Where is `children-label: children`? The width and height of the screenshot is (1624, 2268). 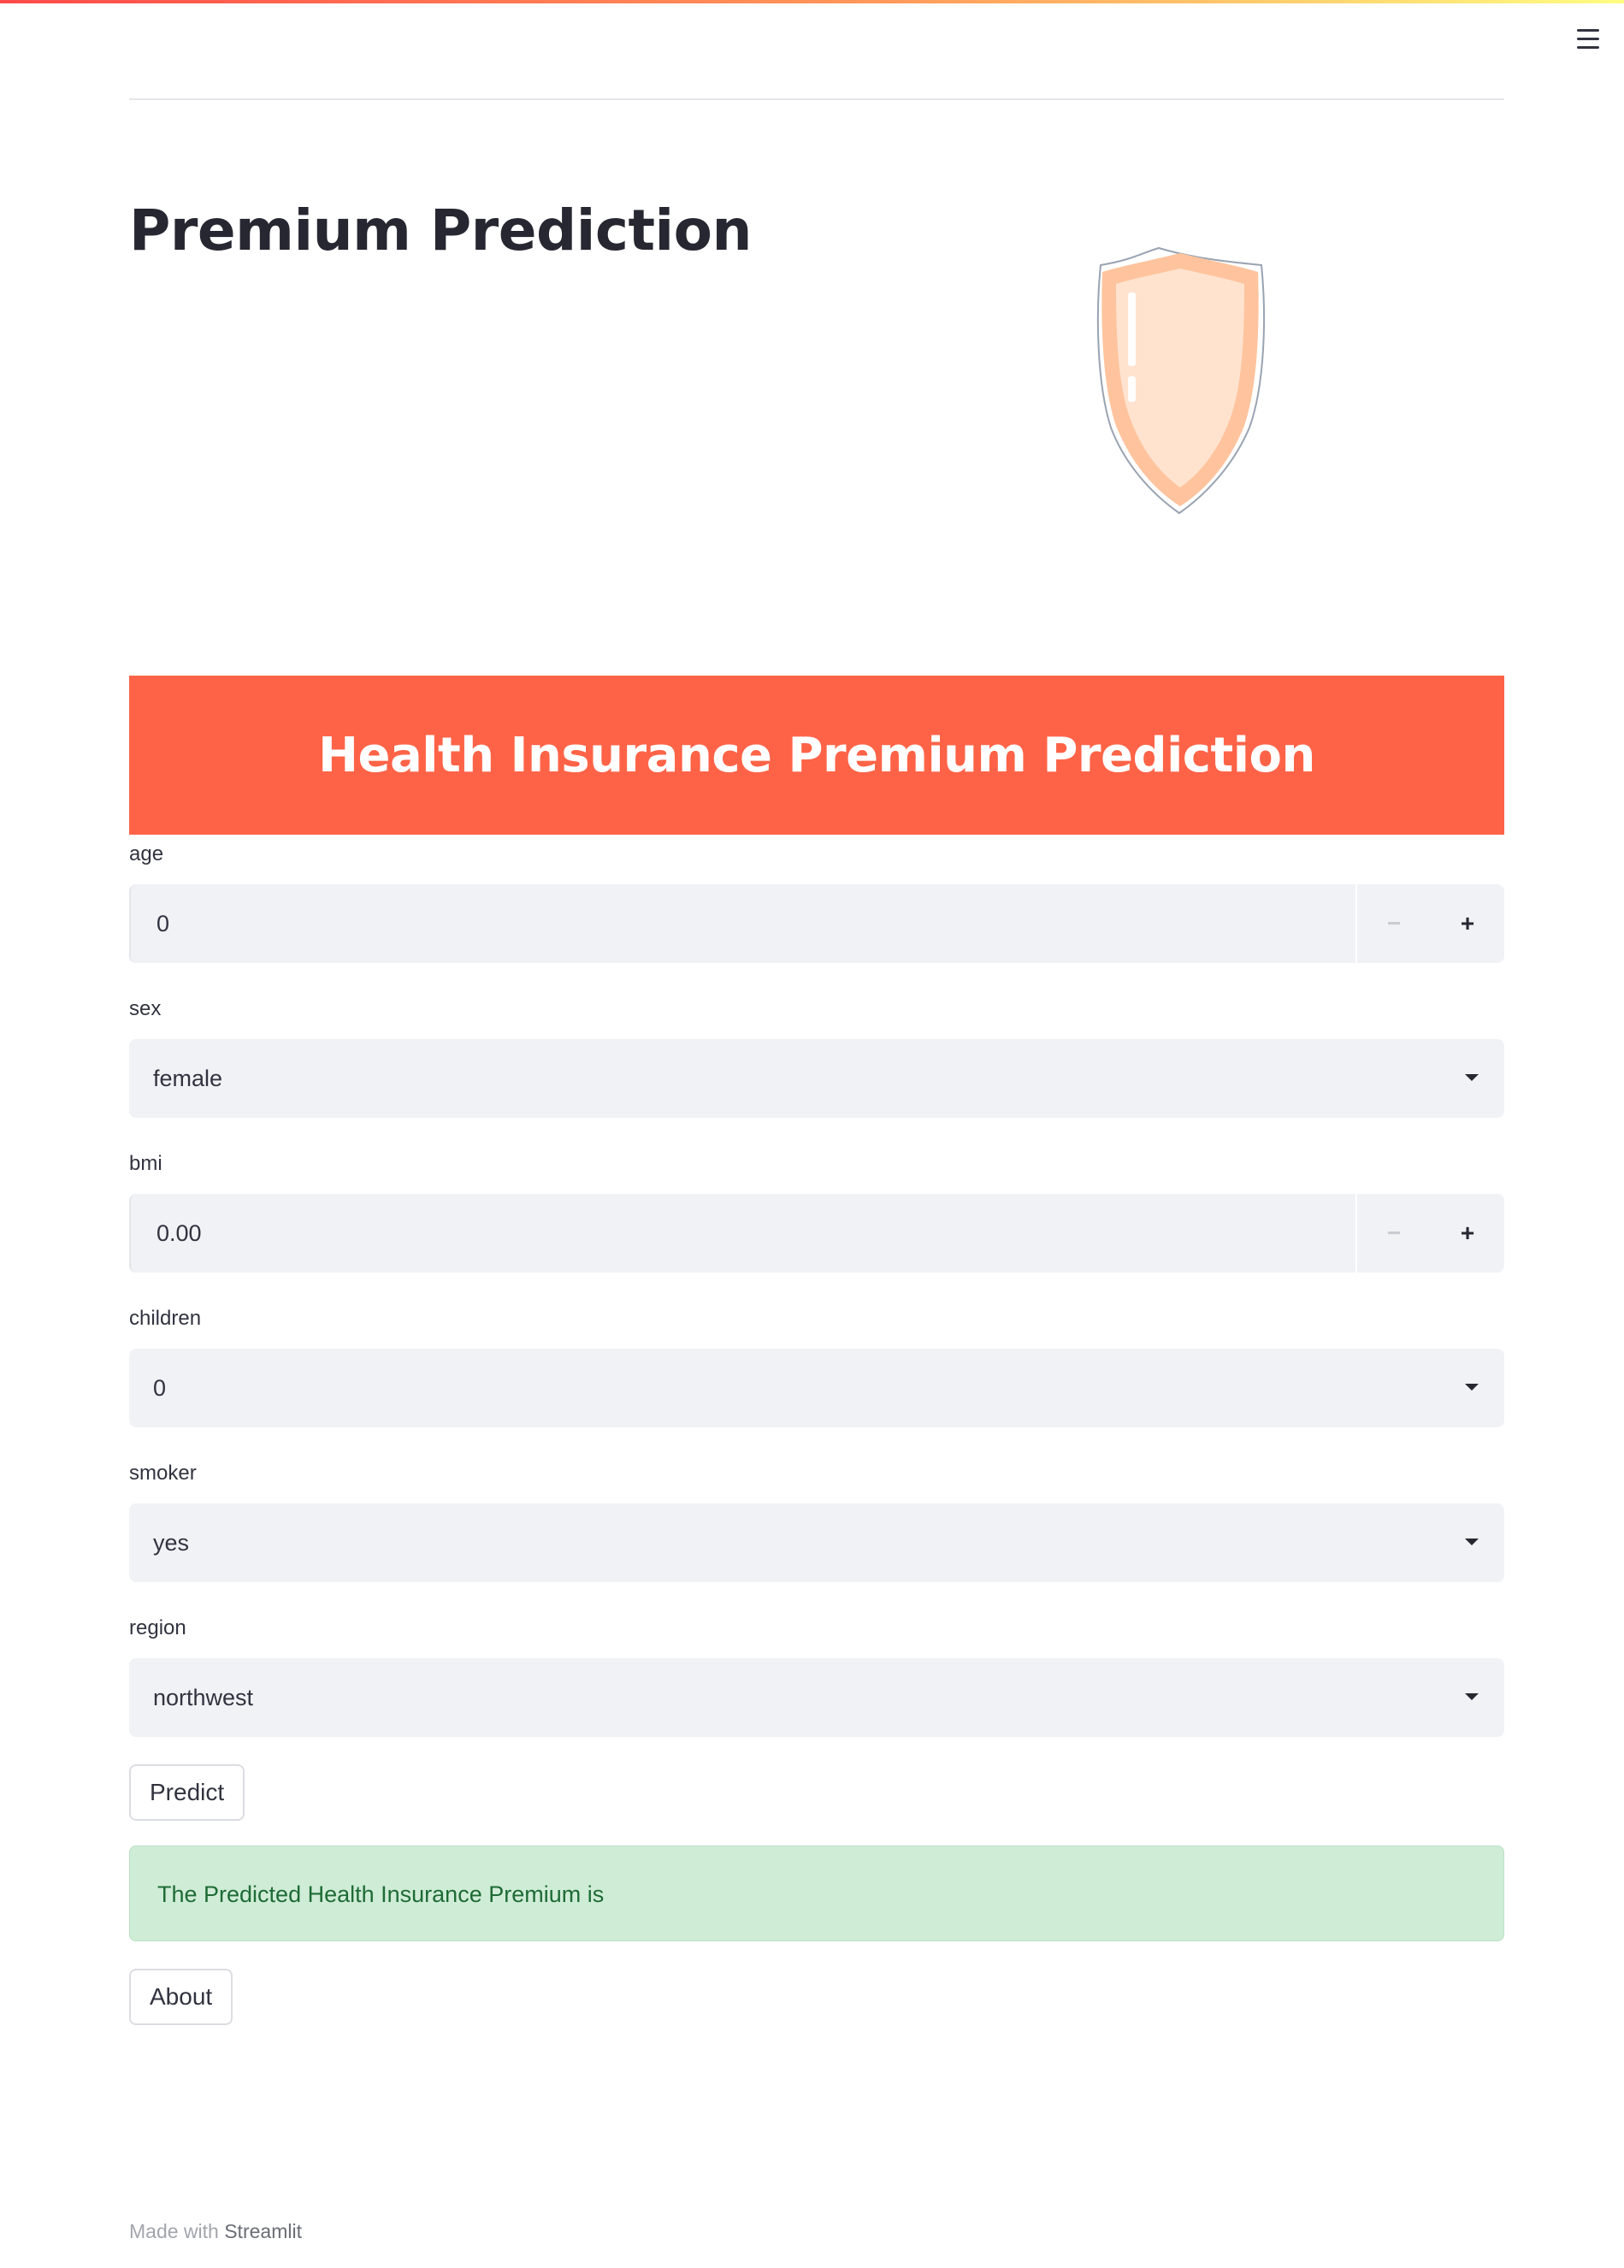 children-label: children is located at coordinates (165, 1318).